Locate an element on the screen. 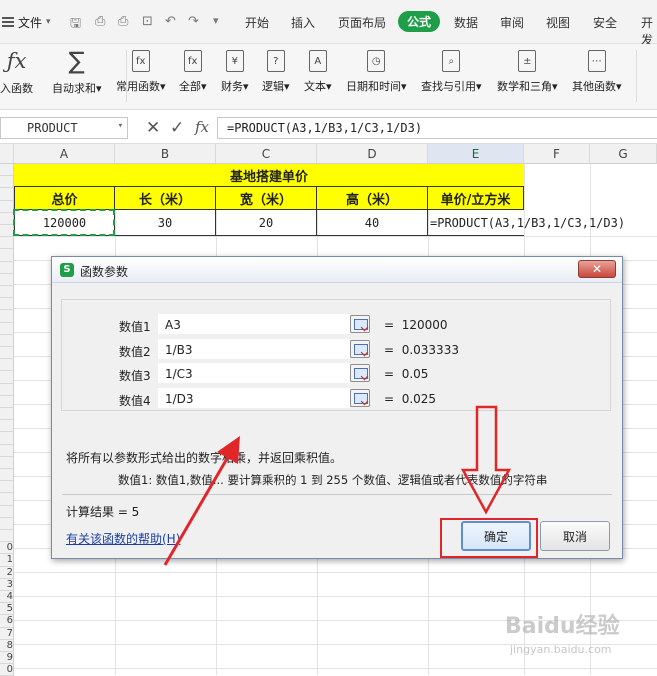 Image resolution: width=657 pixels, height=676 pixels. baidu-watermark-url: jingyan.baidu.com is located at coordinates (561, 649).